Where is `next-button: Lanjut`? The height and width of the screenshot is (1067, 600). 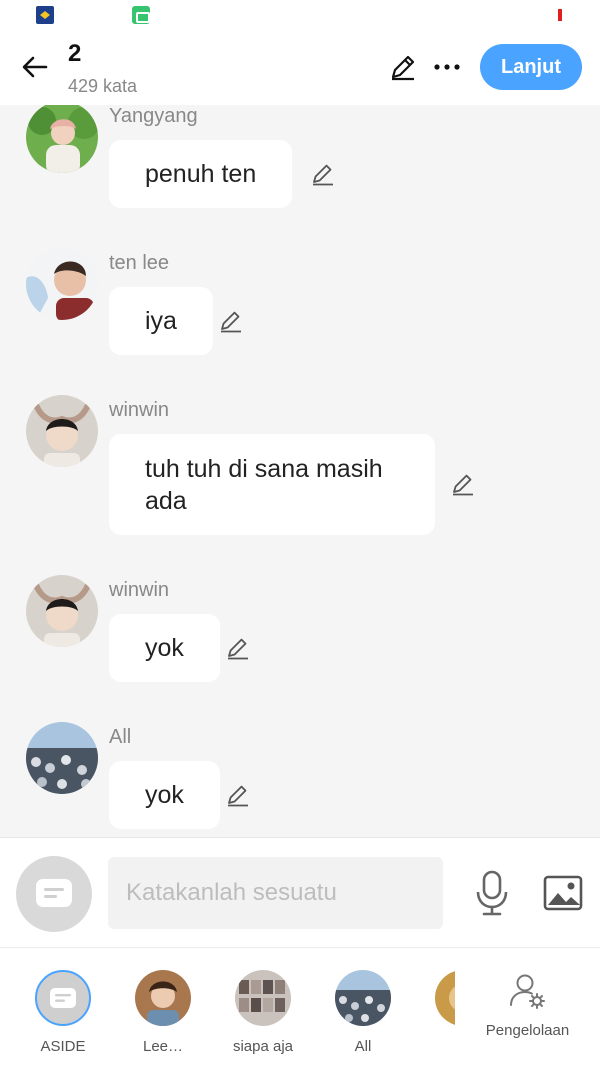 next-button: Lanjut is located at coordinates (531, 67).